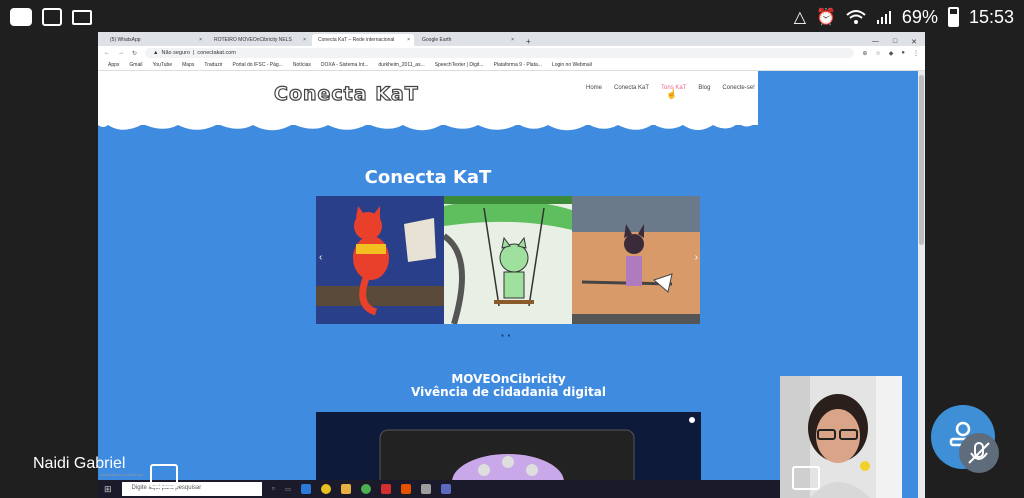 This screenshot has width=1024, height=498. I want to click on nav-conecte-se: Conecte-se!, so click(738, 88).